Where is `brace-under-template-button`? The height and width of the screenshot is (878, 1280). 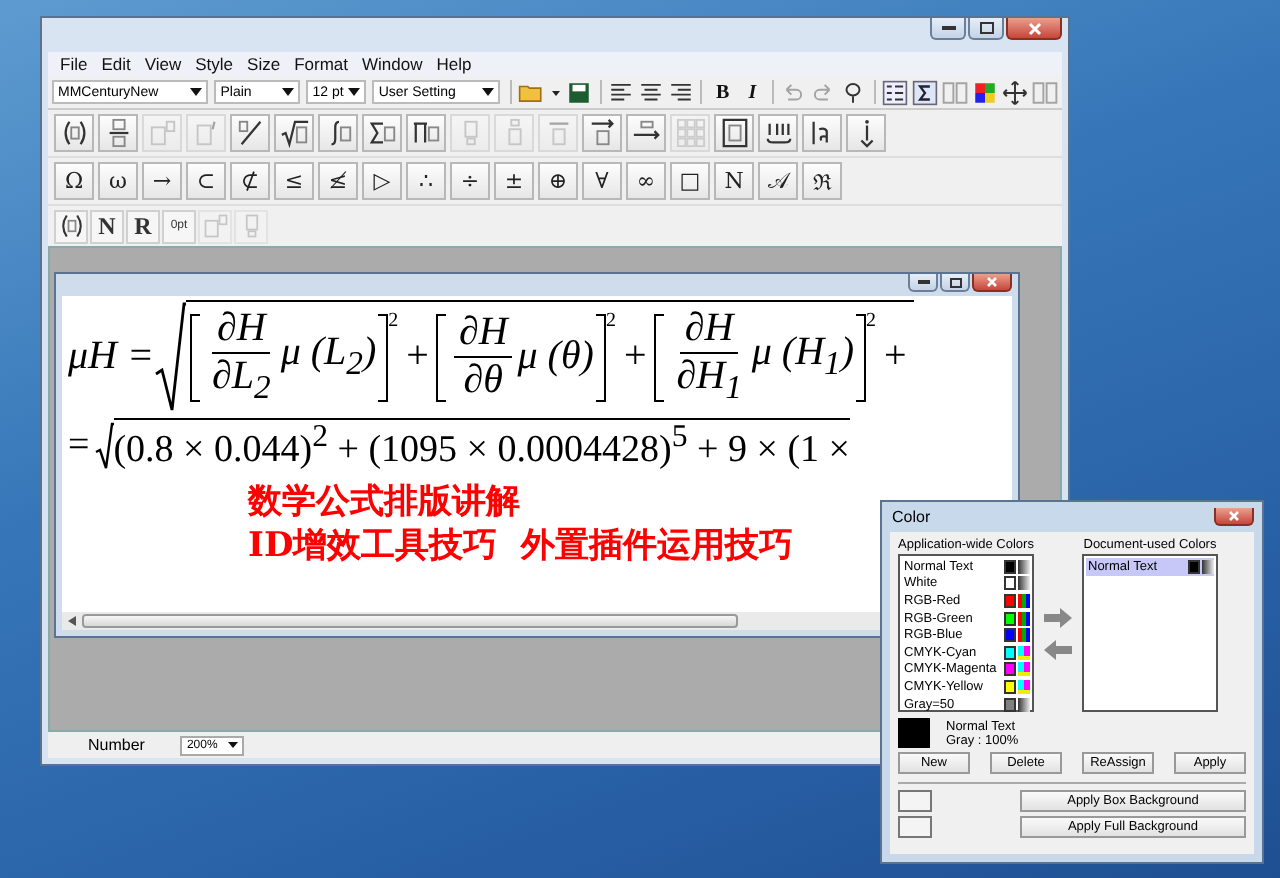
brace-under-template-button is located at coordinates (778, 133).